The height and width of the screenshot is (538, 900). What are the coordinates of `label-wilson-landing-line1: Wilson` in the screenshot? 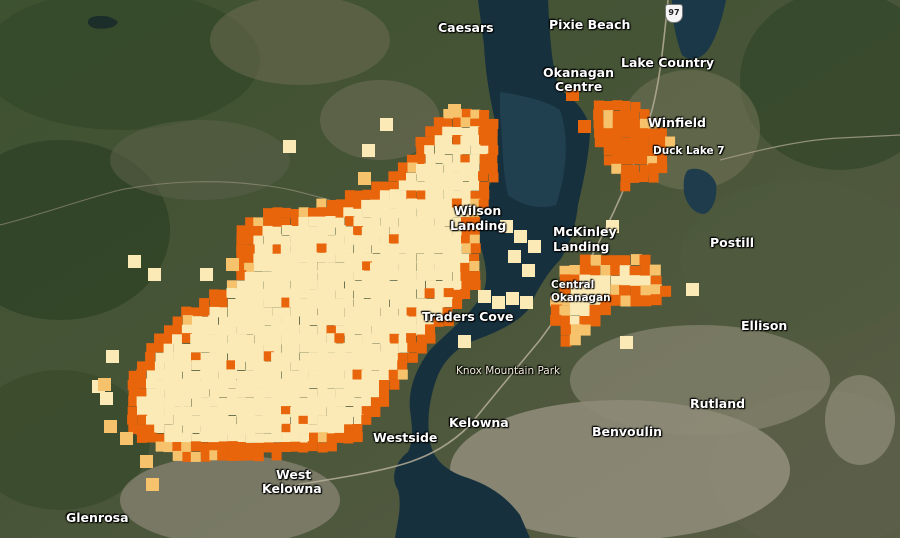 It's located at (478, 210).